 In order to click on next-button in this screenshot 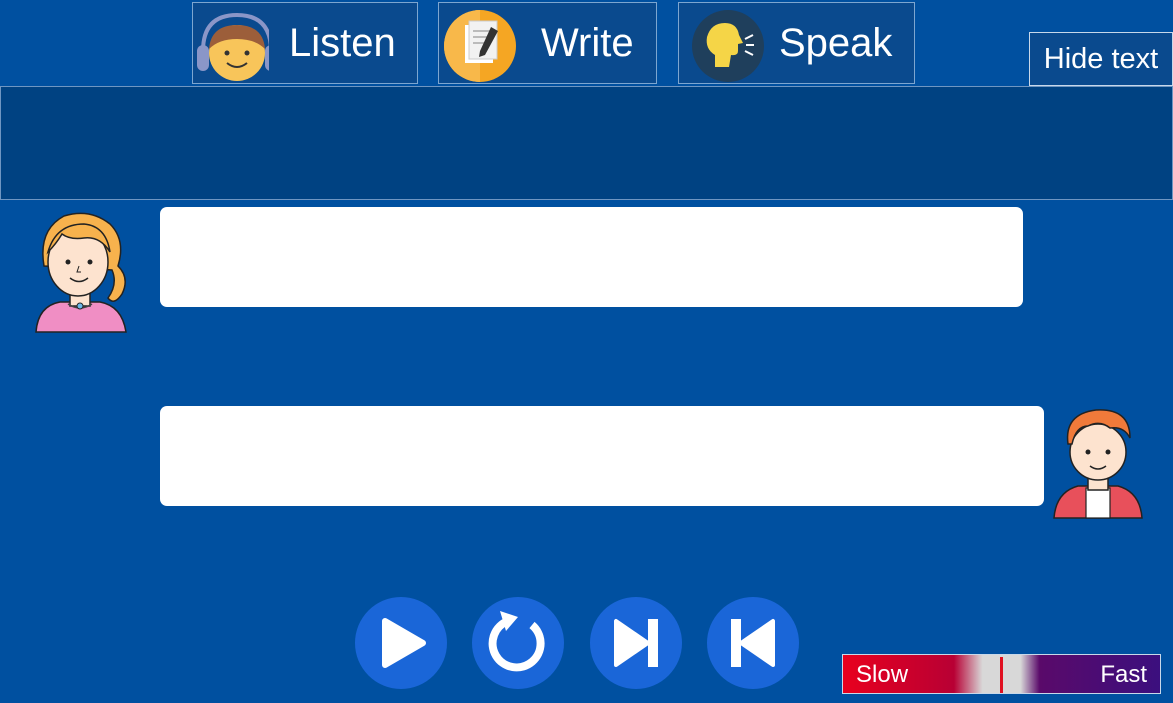, I will do `click(636, 643)`.